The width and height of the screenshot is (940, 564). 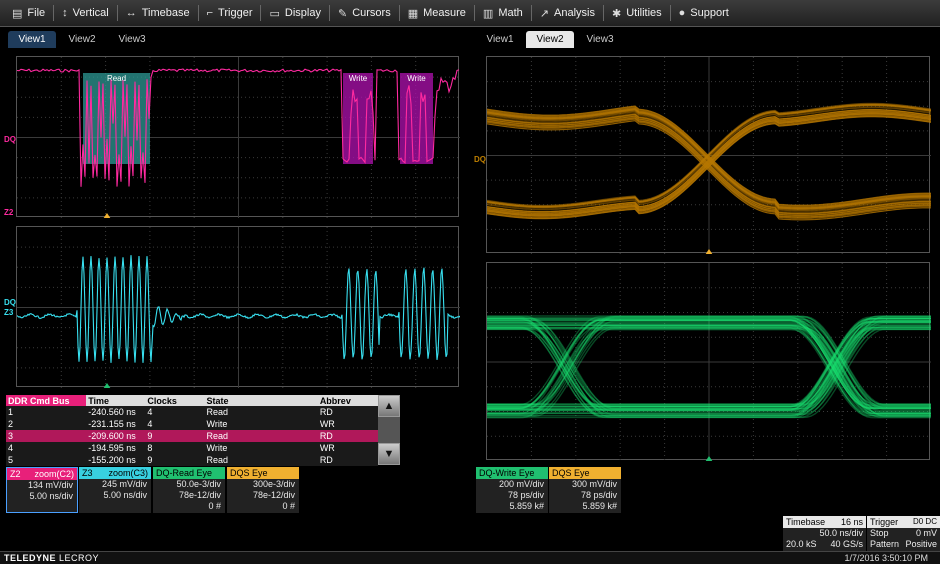 I want to click on table-cell: -155.200 ns, so click(x=116, y=460).